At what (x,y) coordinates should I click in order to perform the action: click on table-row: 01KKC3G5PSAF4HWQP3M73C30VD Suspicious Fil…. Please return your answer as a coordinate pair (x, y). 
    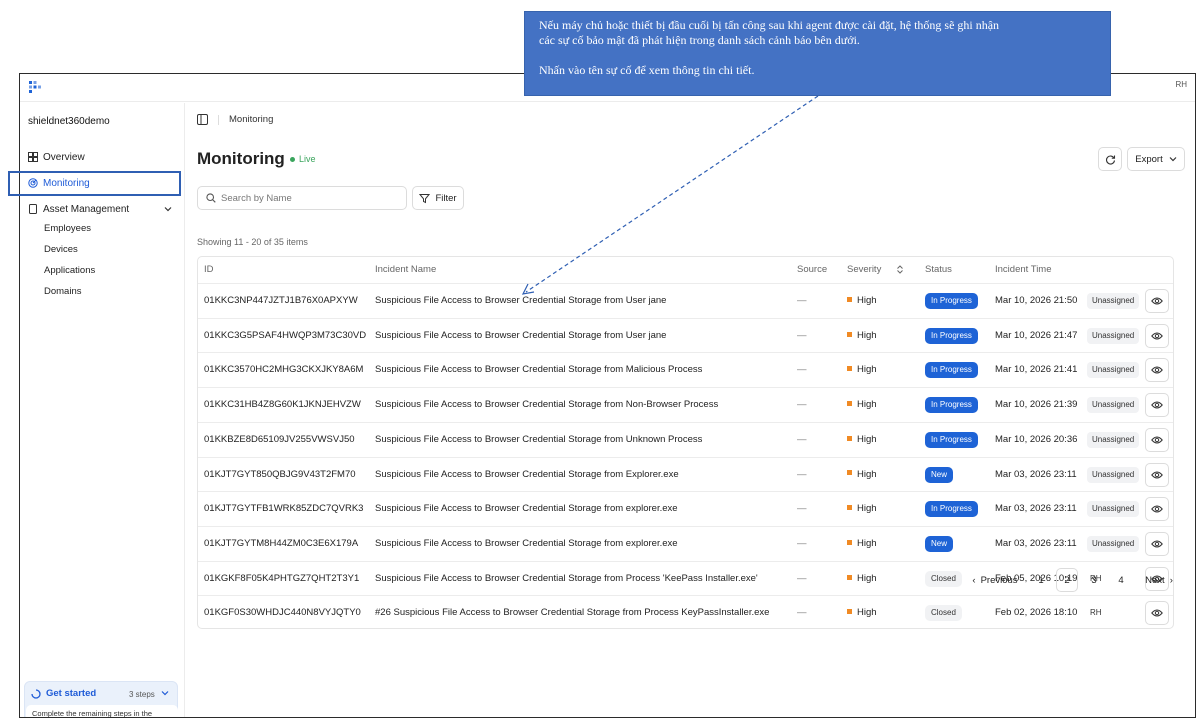
    Looking at the image, I should click on (685, 335).